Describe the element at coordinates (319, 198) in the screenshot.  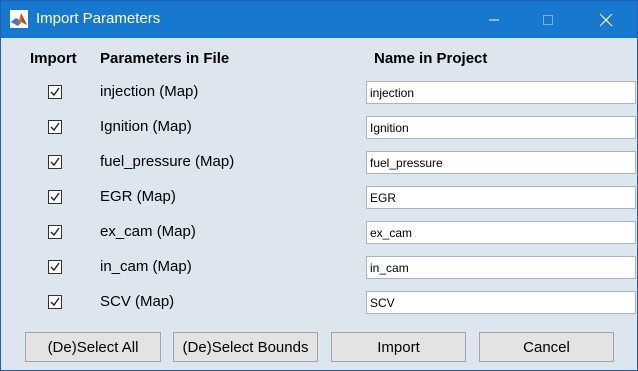
I see `parameter-row: EGR (Map)` at that location.